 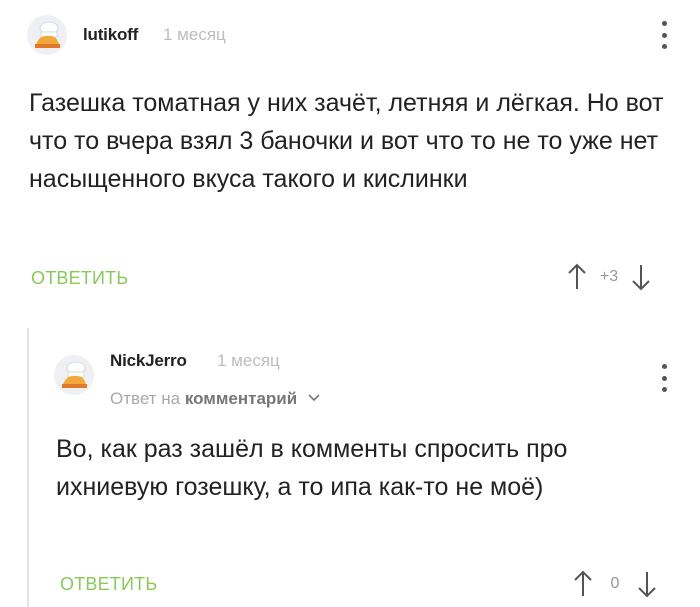 I want to click on comment-author: NickJerro, so click(x=148, y=361).